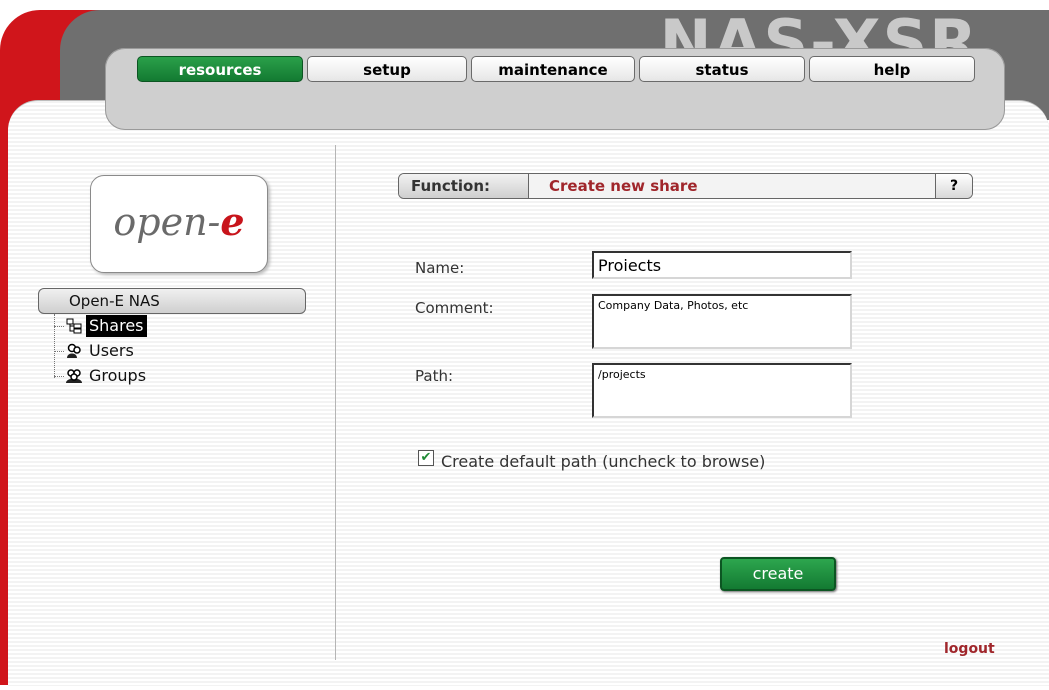  What do you see at coordinates (434, 376) in the screenshot?
I see `path-label: Path:` at bounding box center [434, 376].